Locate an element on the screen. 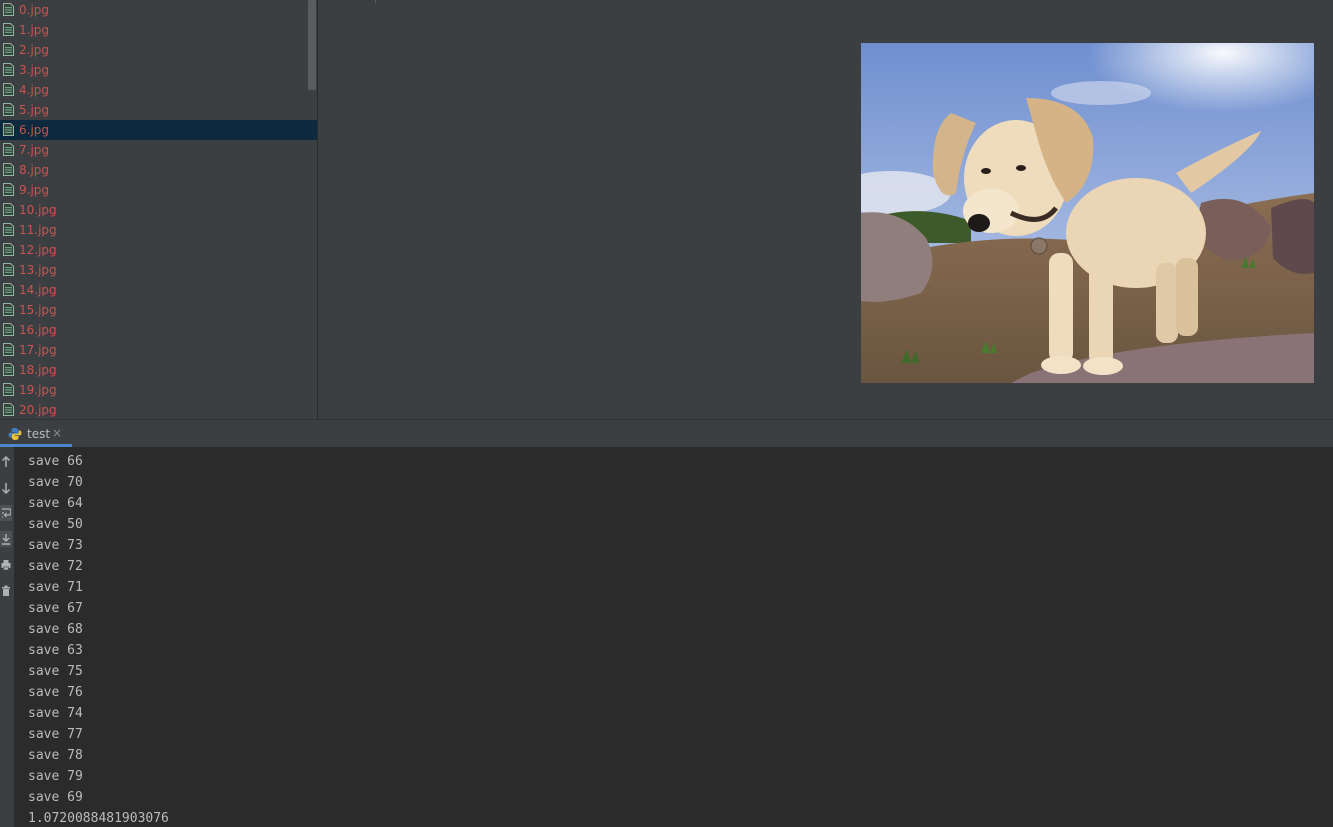  file-name: 18.jpg is located at coordinates (38, 370).